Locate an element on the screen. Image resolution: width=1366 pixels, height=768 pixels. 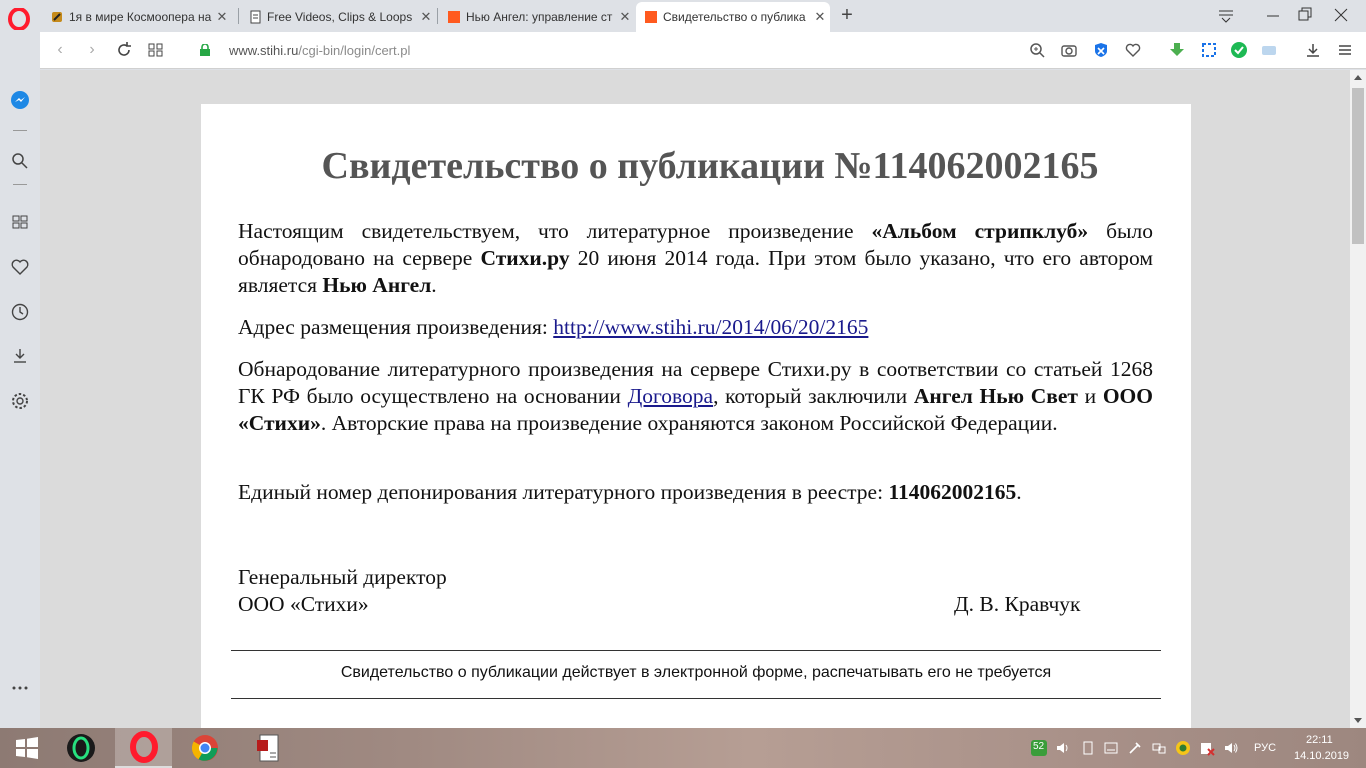
vertical-scrollbar is located at coordinates (1358, 399).